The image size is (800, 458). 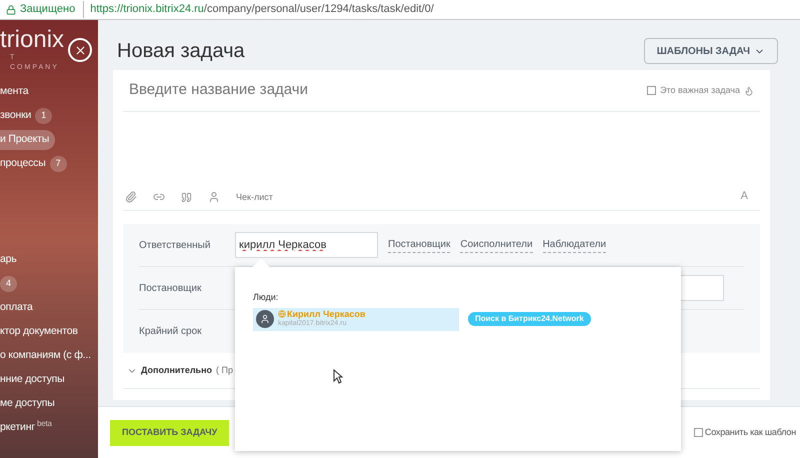 I want to click on count-badge: 1, so click(x=43, y=116).